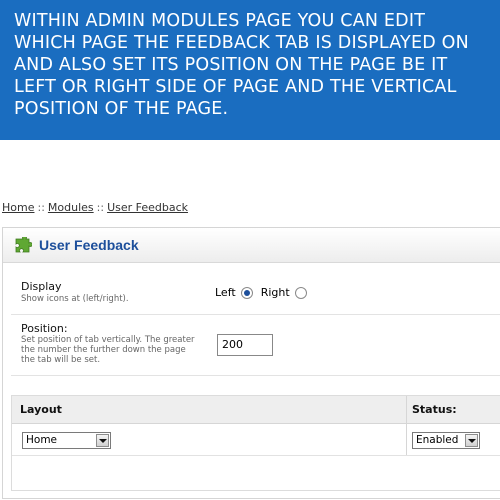 The width and height of the screenshot is (500, 500). What do you see at coordinates (41, 409) in the screenshot?
I see `layout-column-header: Layout` at bounding box center [41, 409].